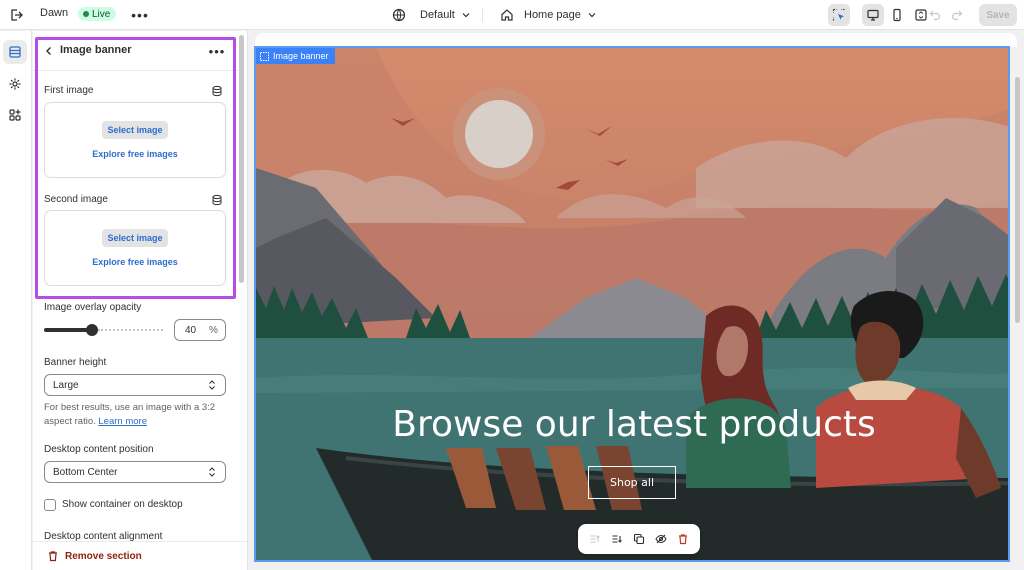 The height and width of the screenshot is (570, 1024). I want to click on sidebar-header: Image banner •••, so click(135, 51).